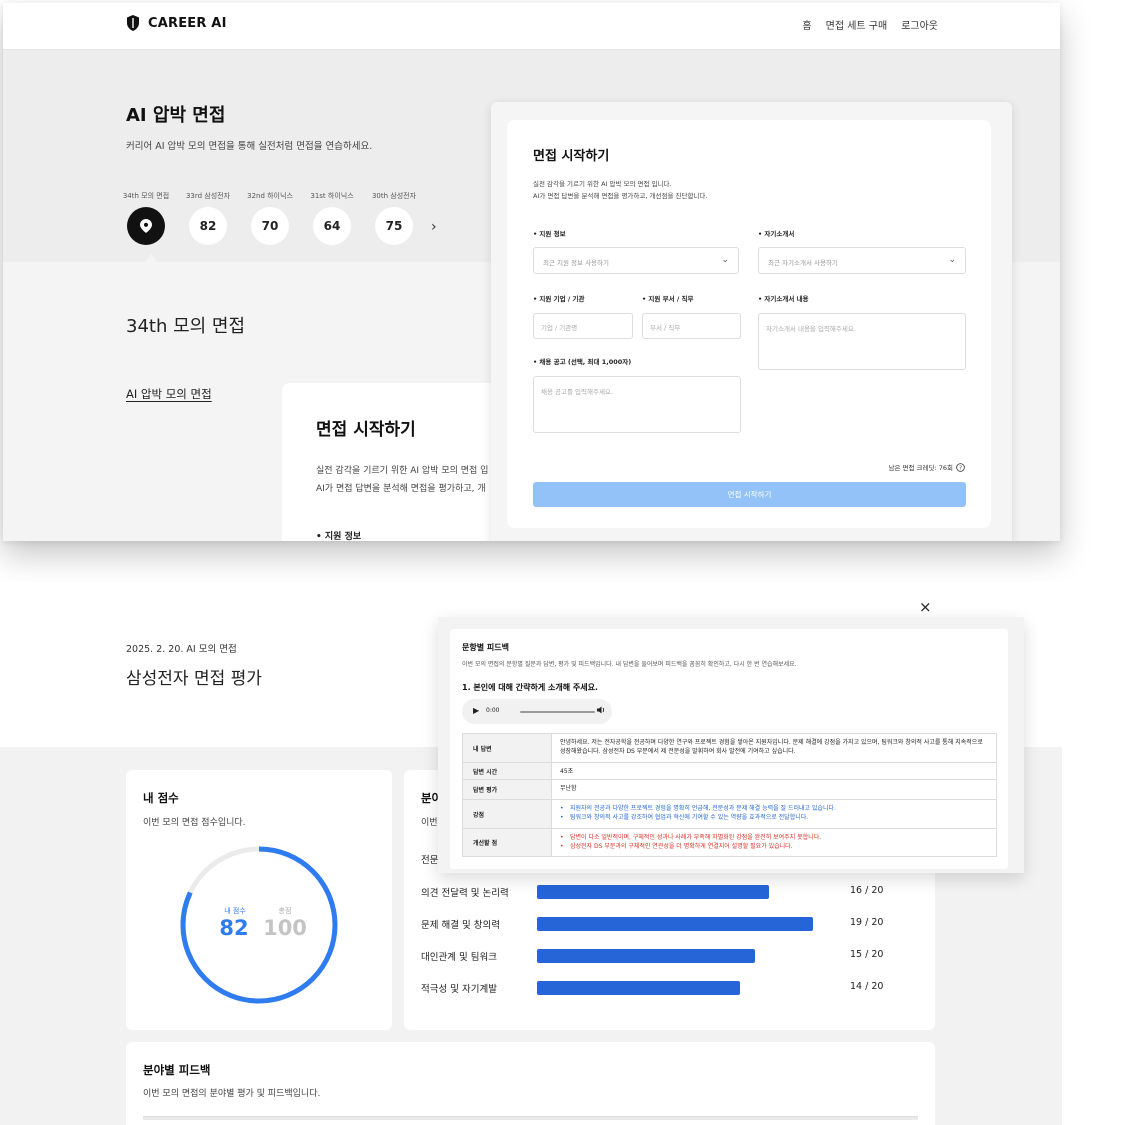 Image resolution: width=1145 pixels, height=1125 pixels. Describe the element at coordinates (259, 900) in the screenshot. I see `my-score-card: 내 점수 이번 모의 면접 점수입니다. 내 점수 82 총점 100` at that location.